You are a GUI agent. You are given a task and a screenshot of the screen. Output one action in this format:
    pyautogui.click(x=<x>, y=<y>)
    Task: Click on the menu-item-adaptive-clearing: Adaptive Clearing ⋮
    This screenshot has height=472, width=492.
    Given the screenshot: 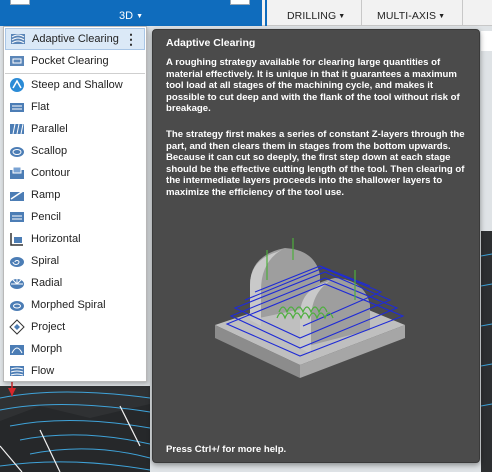 What is the action you would take?
    pyautogui.click(x=75, y=39)
    